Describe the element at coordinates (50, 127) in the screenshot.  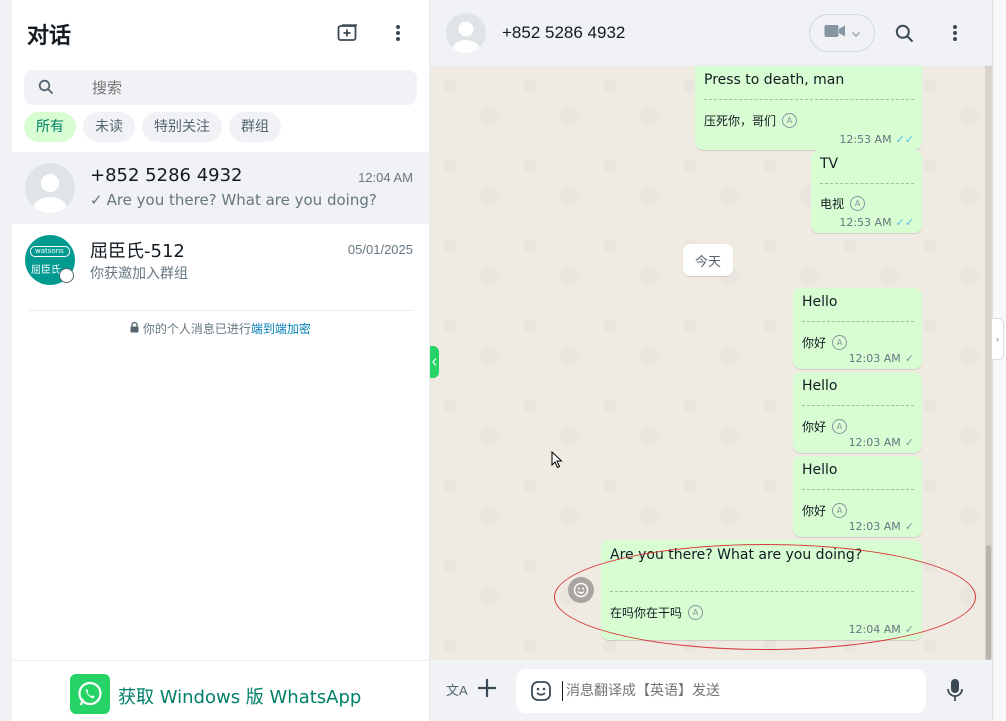
I see `filter-all: 所有` at that location.